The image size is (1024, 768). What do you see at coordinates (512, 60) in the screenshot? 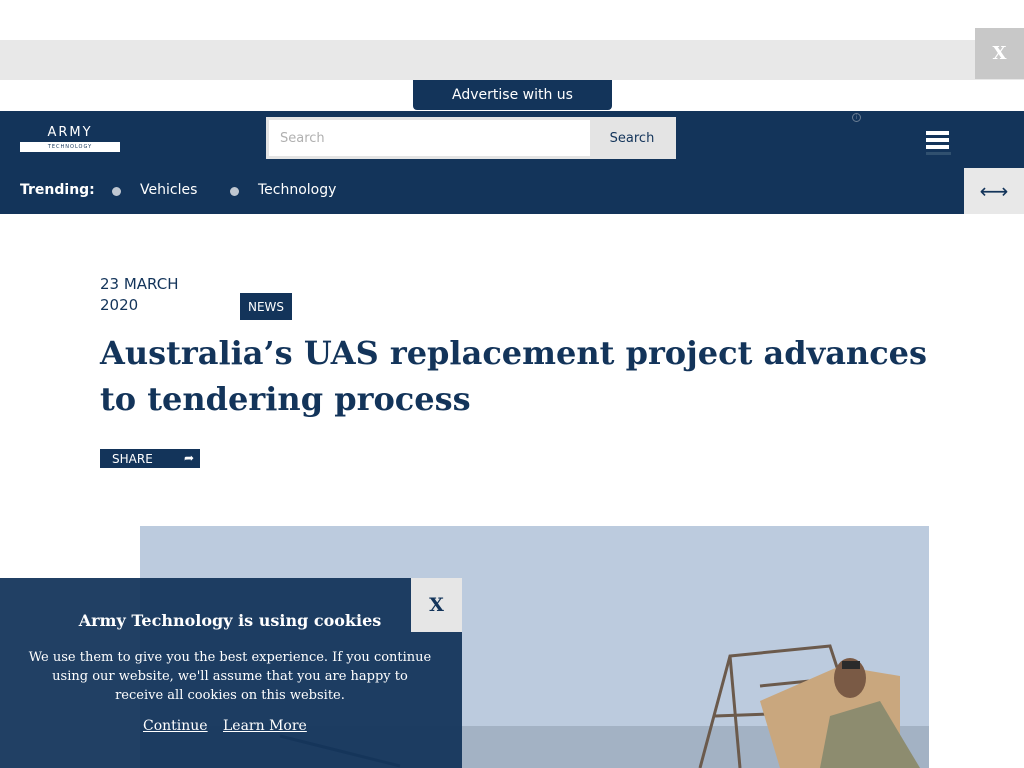
I see `ad-bar` at bounding box center [512, 60].